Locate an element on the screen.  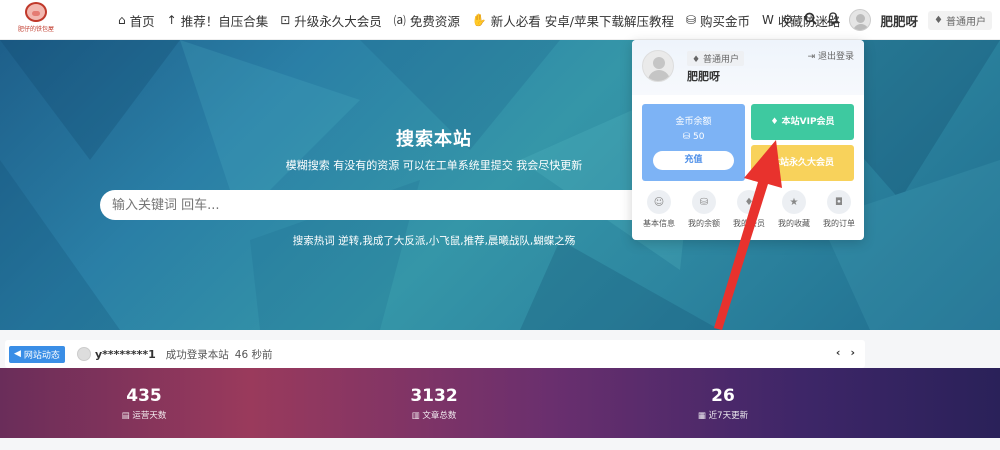
nav-item-buy-coins: ⛁ 购买金币 is located at coordinates (718, 20).